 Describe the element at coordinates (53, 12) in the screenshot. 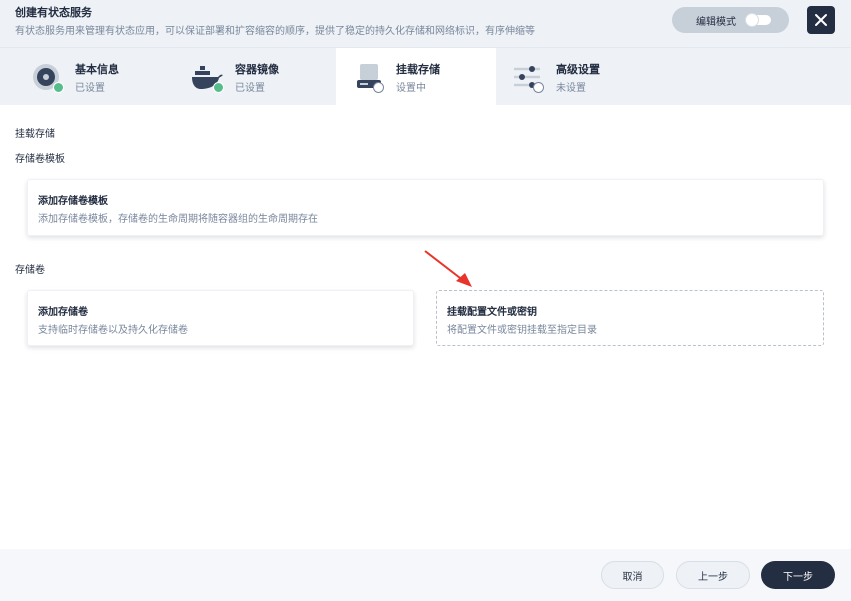

I see `page-title: 创建有状态服务` at that location.